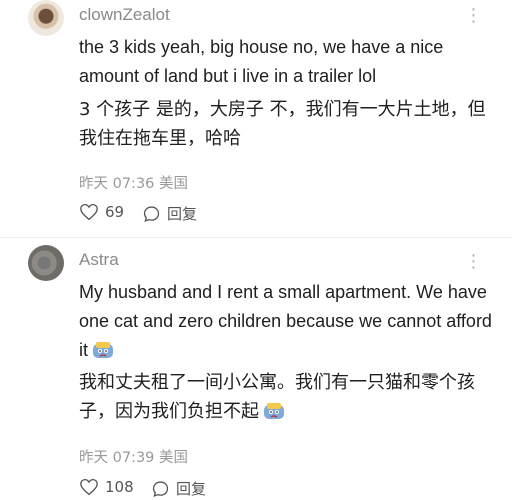  Describe the element at coordinates (289, 398) in the screenshot. I see `comment-translation: 我和丈夫租了一间小公寓。我们有一只猫和零个孩子，因为我们负担不起` at that location.